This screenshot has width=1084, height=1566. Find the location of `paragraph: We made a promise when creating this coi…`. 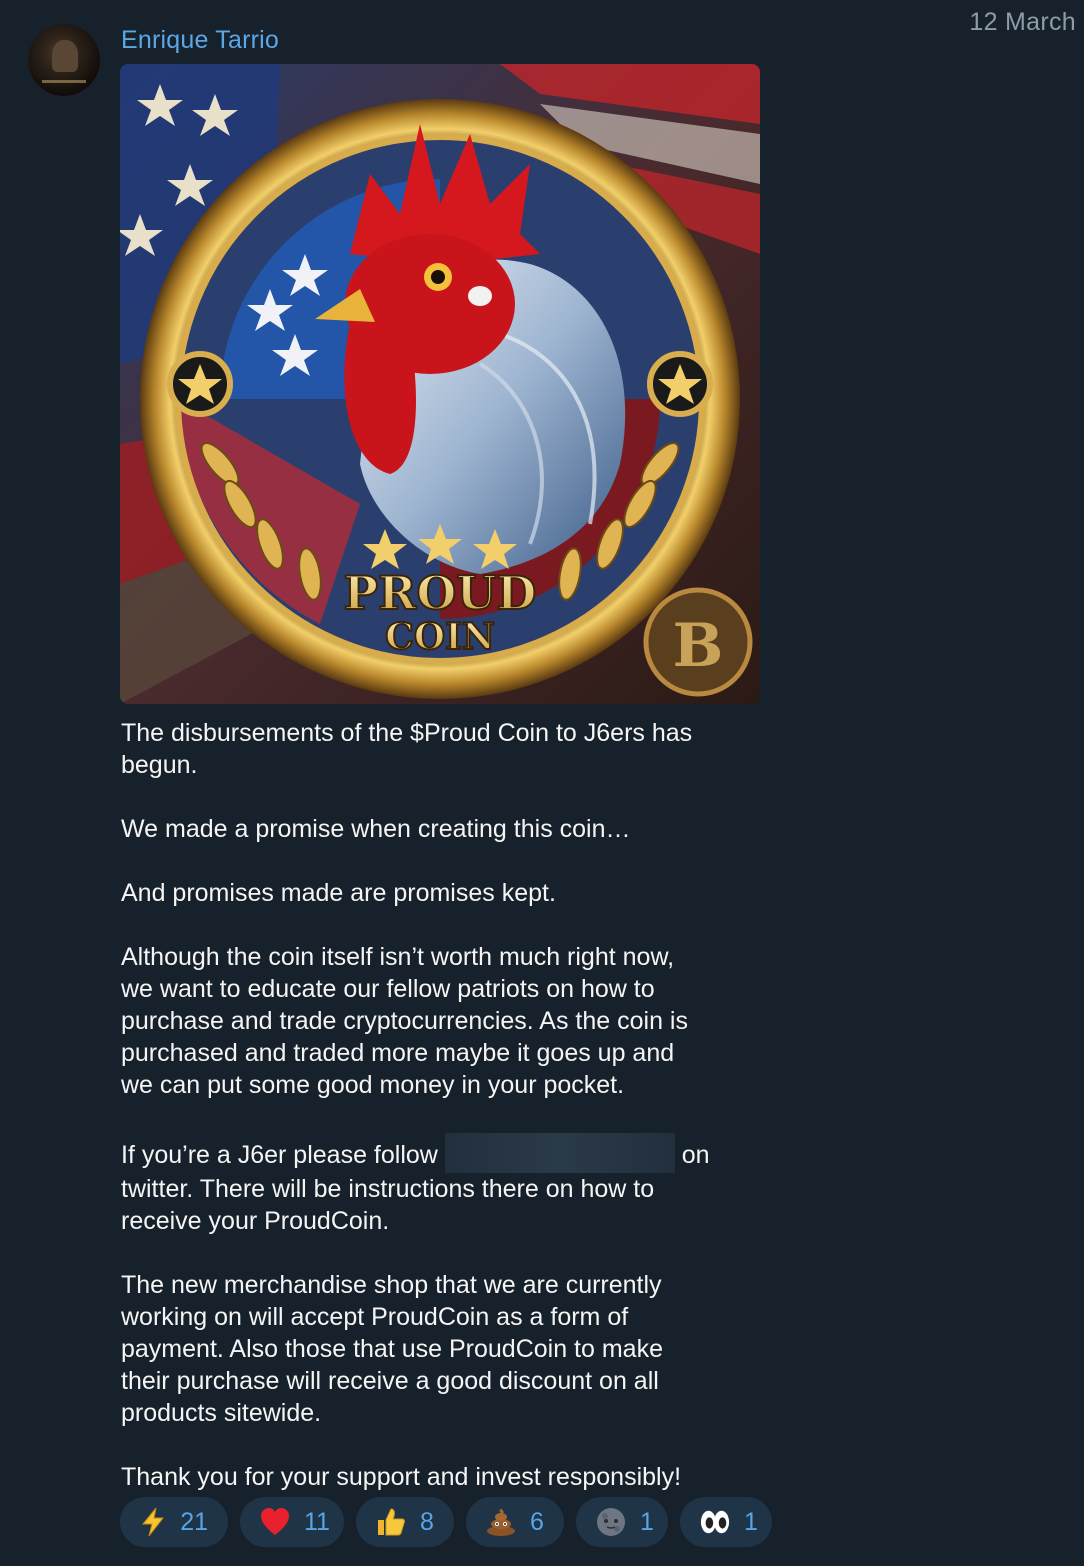

paragraph: We made a promise when creating this coi… is located at coordinates (376, 829).